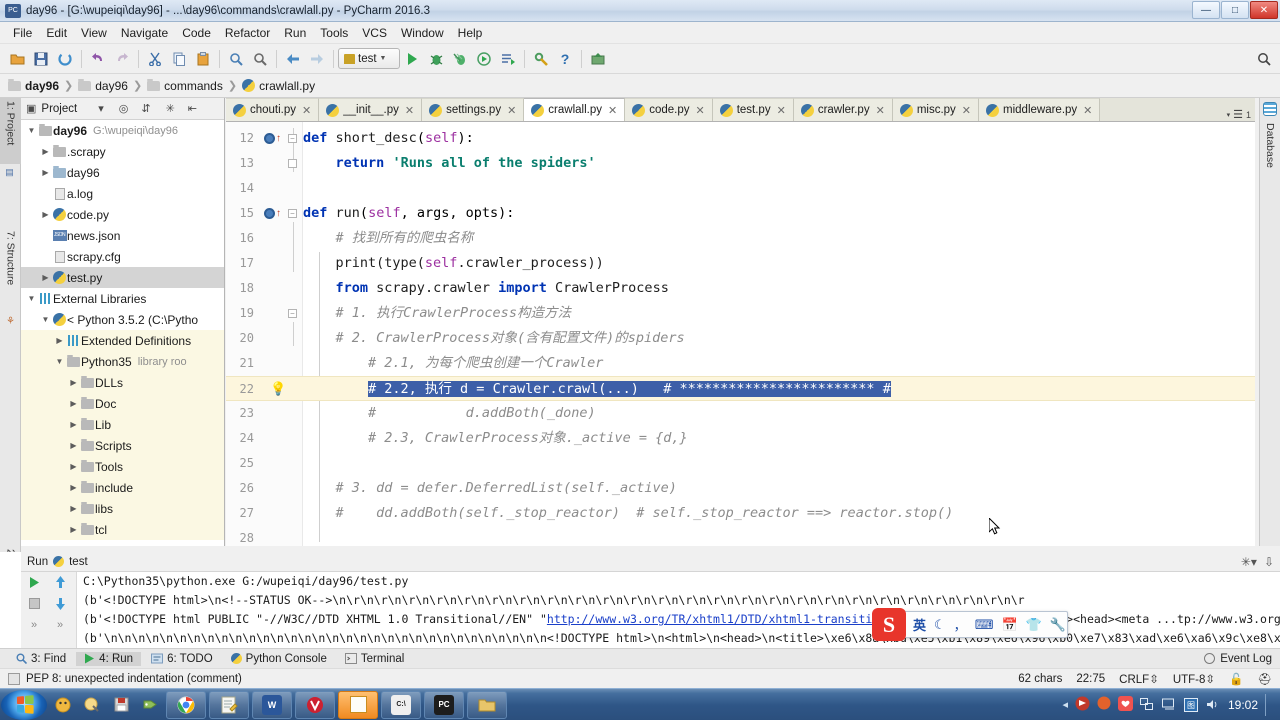 Image resolution: width=1280 pixels, height=720 pixels. What do you see at coordinates (33, 85) in the screenshot?
I see `breadcrumb-item-day96: day96` at bounding box center [33, 85].